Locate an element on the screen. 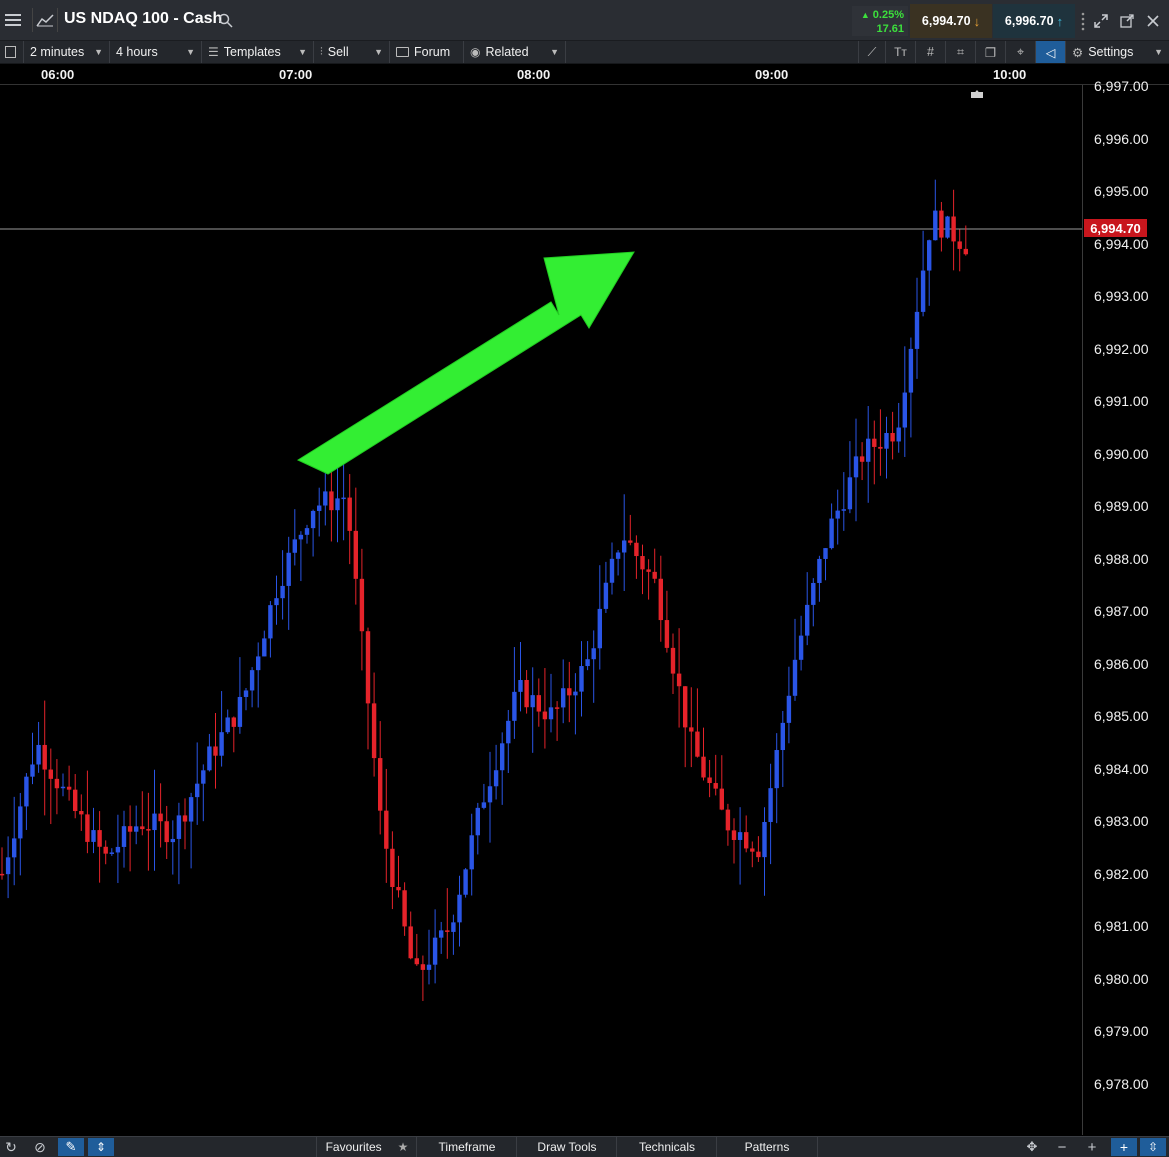 The width and height of the screenshot is (1169, 1157). favourites-label: Favourites is located at coordinates (353, 1147).